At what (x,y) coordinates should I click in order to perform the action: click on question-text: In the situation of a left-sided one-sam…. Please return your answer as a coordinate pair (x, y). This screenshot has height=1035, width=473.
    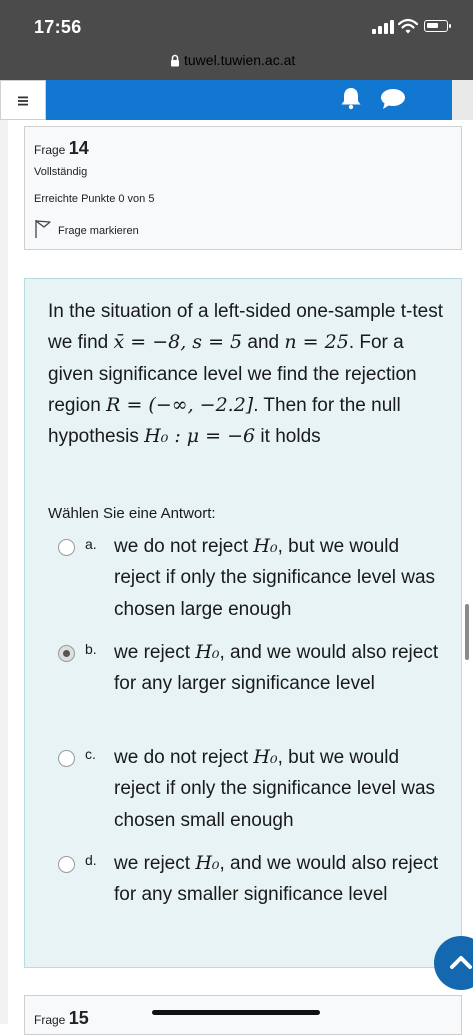
    Looking at the image, I should click on (248, 374).